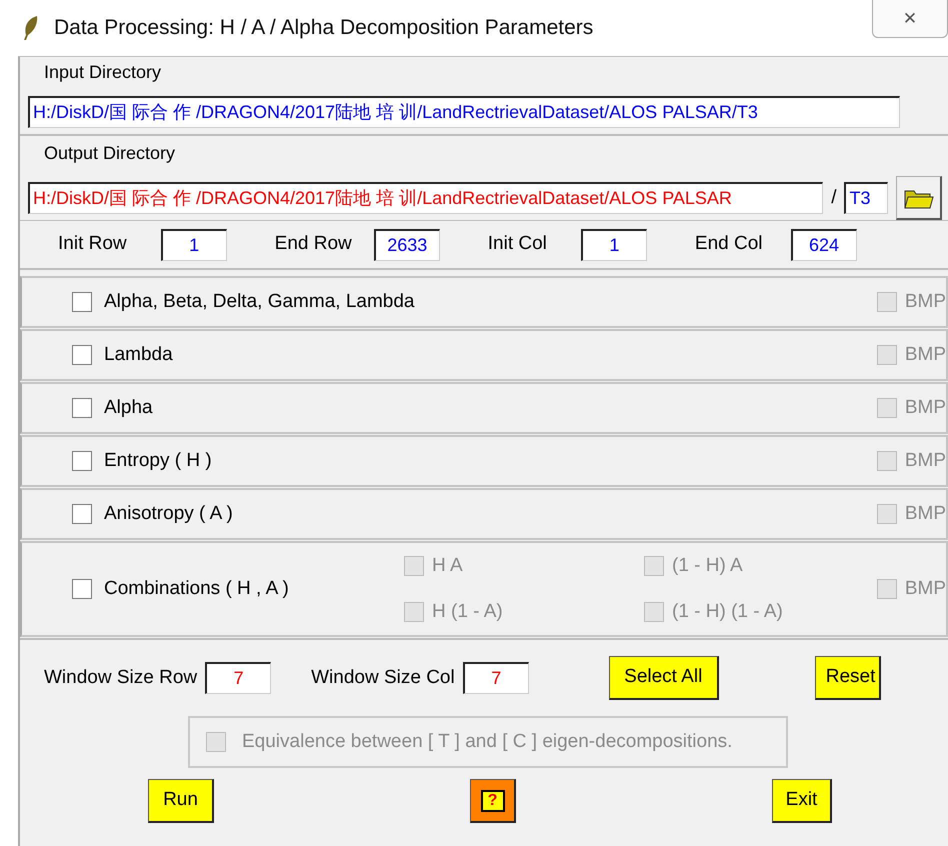 The height and width of the screenshot is (846, 948). What do you see at coordinates (109, 153) in the screenshot?
I see `group-label: Output Directory` at bounding box center [109, 153].